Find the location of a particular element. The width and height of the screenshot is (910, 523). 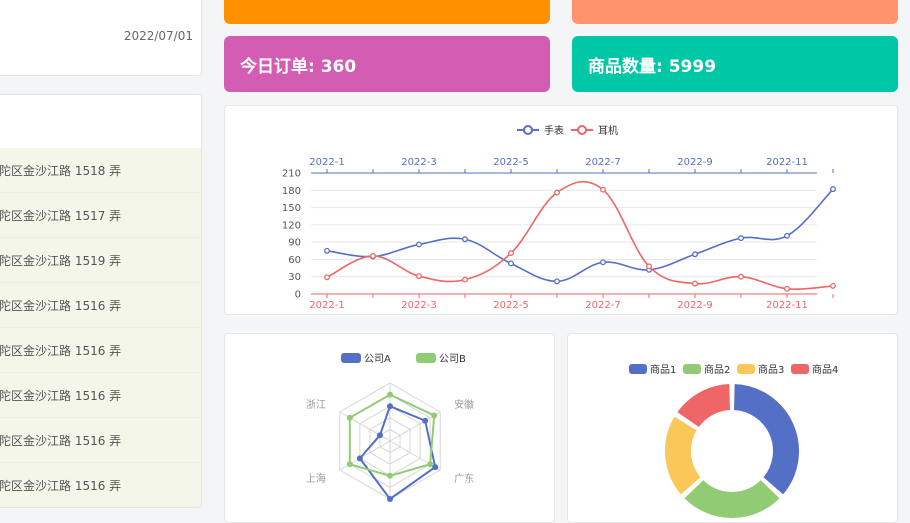

y-tick-label: 150 is located at coordinates (291, 208).